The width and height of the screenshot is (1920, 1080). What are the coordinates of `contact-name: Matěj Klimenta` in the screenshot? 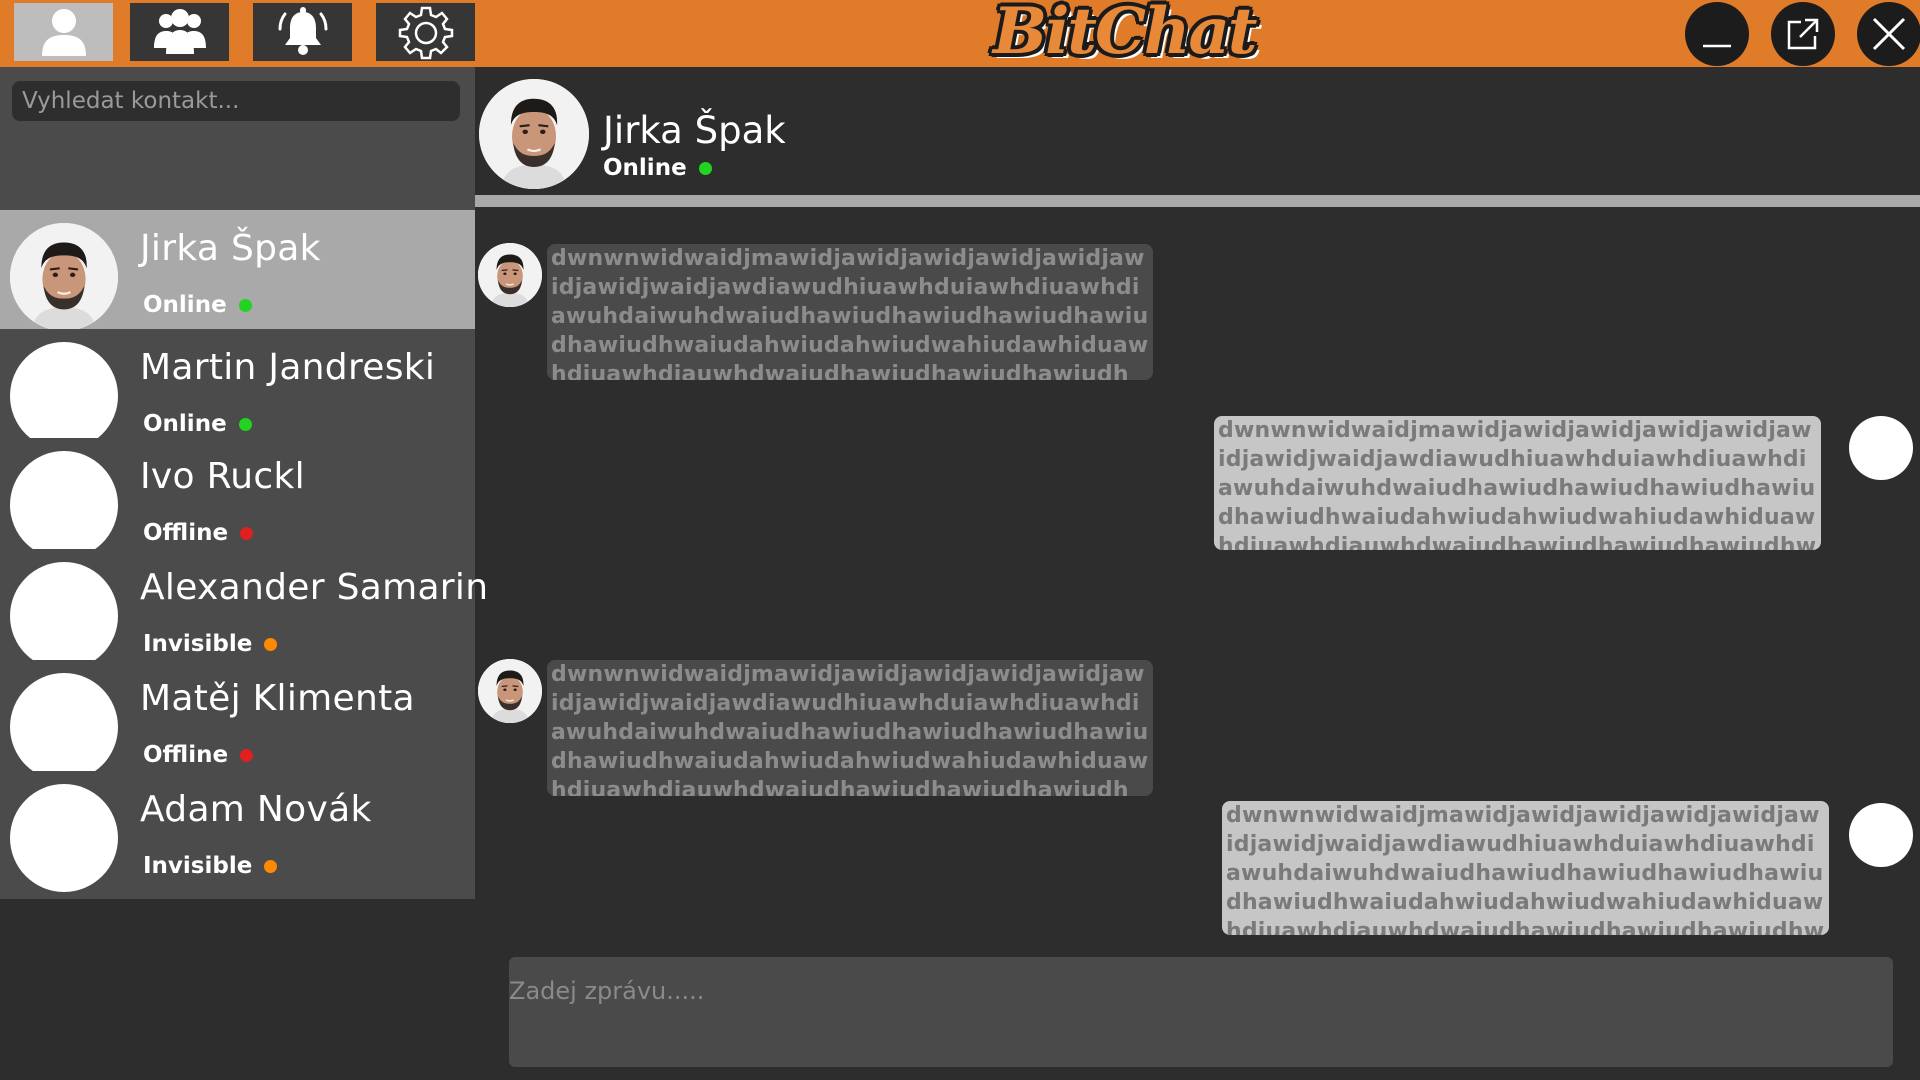 It's located at (277, 698).